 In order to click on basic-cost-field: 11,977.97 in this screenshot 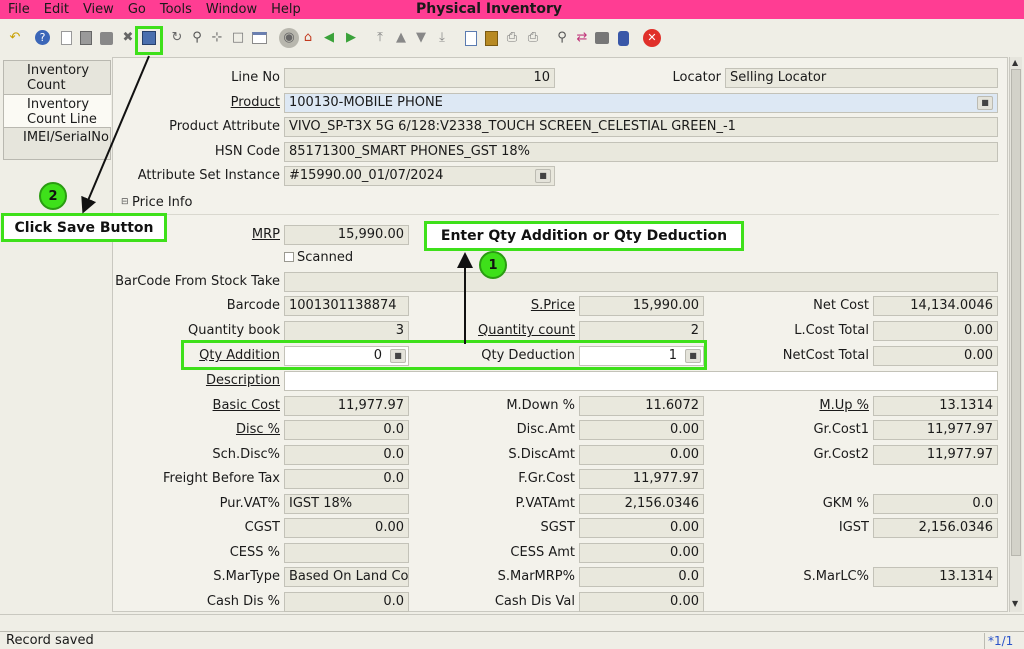, I will do `click(346, 406)`.